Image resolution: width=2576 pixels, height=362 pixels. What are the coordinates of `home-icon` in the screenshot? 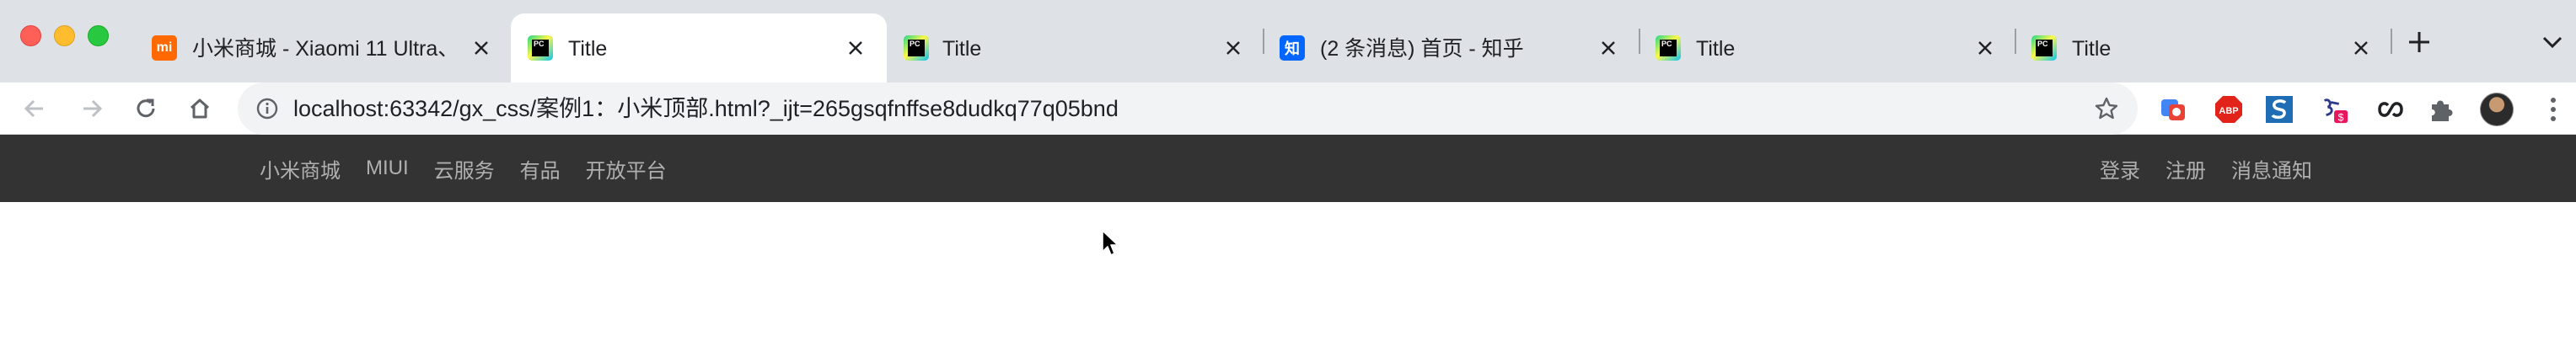 It's located at (200, 109).